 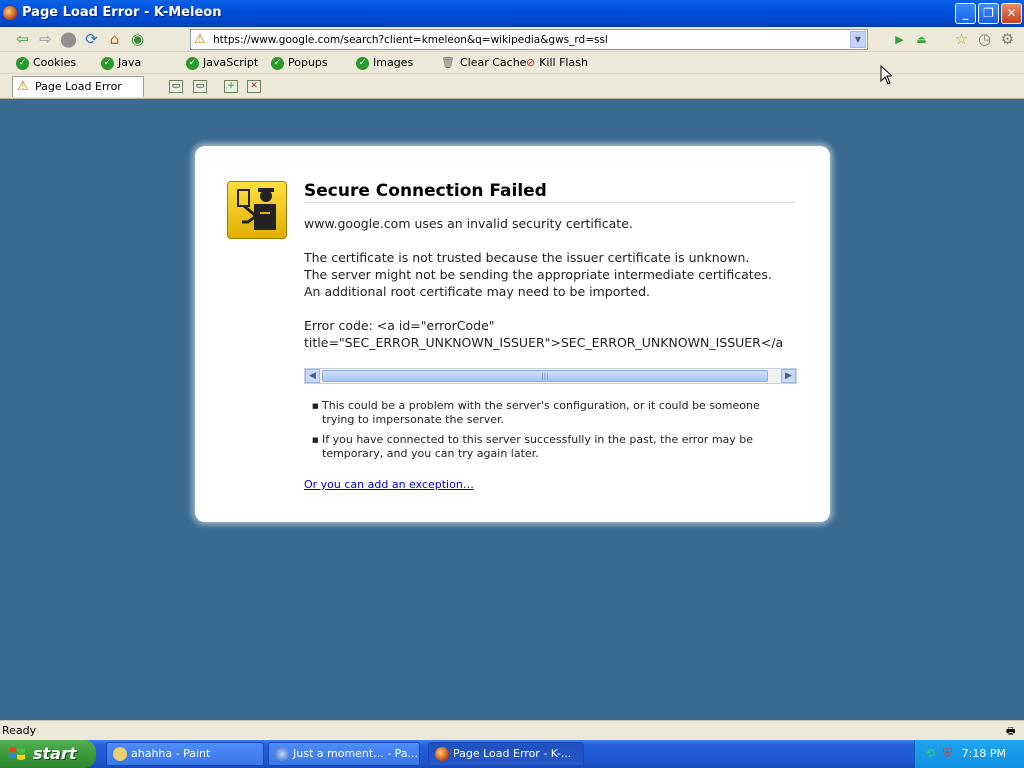 What do you see at coordinates (176, 86) in the screenshot?
I see `new-tab-icon: ▭` at bounding box center [176, 86].